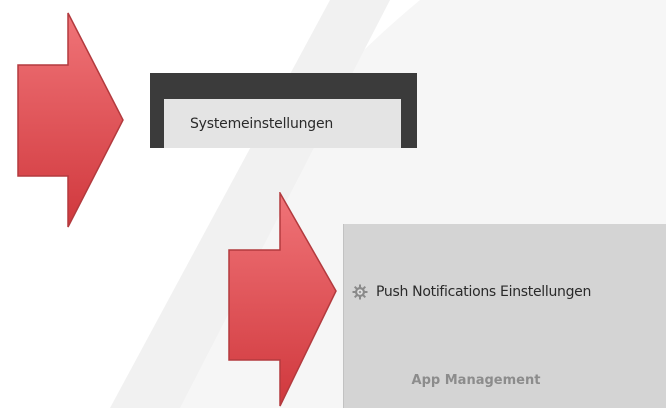  What do you see at coordinates (262, 123) in the screenshot?
I see `menu-item-label: Systemeinstellungen` at bounding box center [262, 123].